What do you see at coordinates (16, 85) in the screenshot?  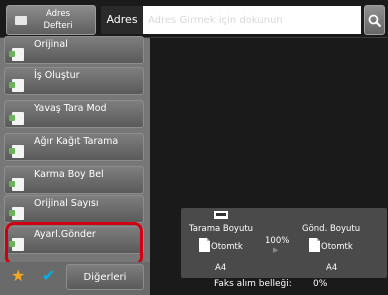 I see `job-build-icon` at bounding box center [16, 85].